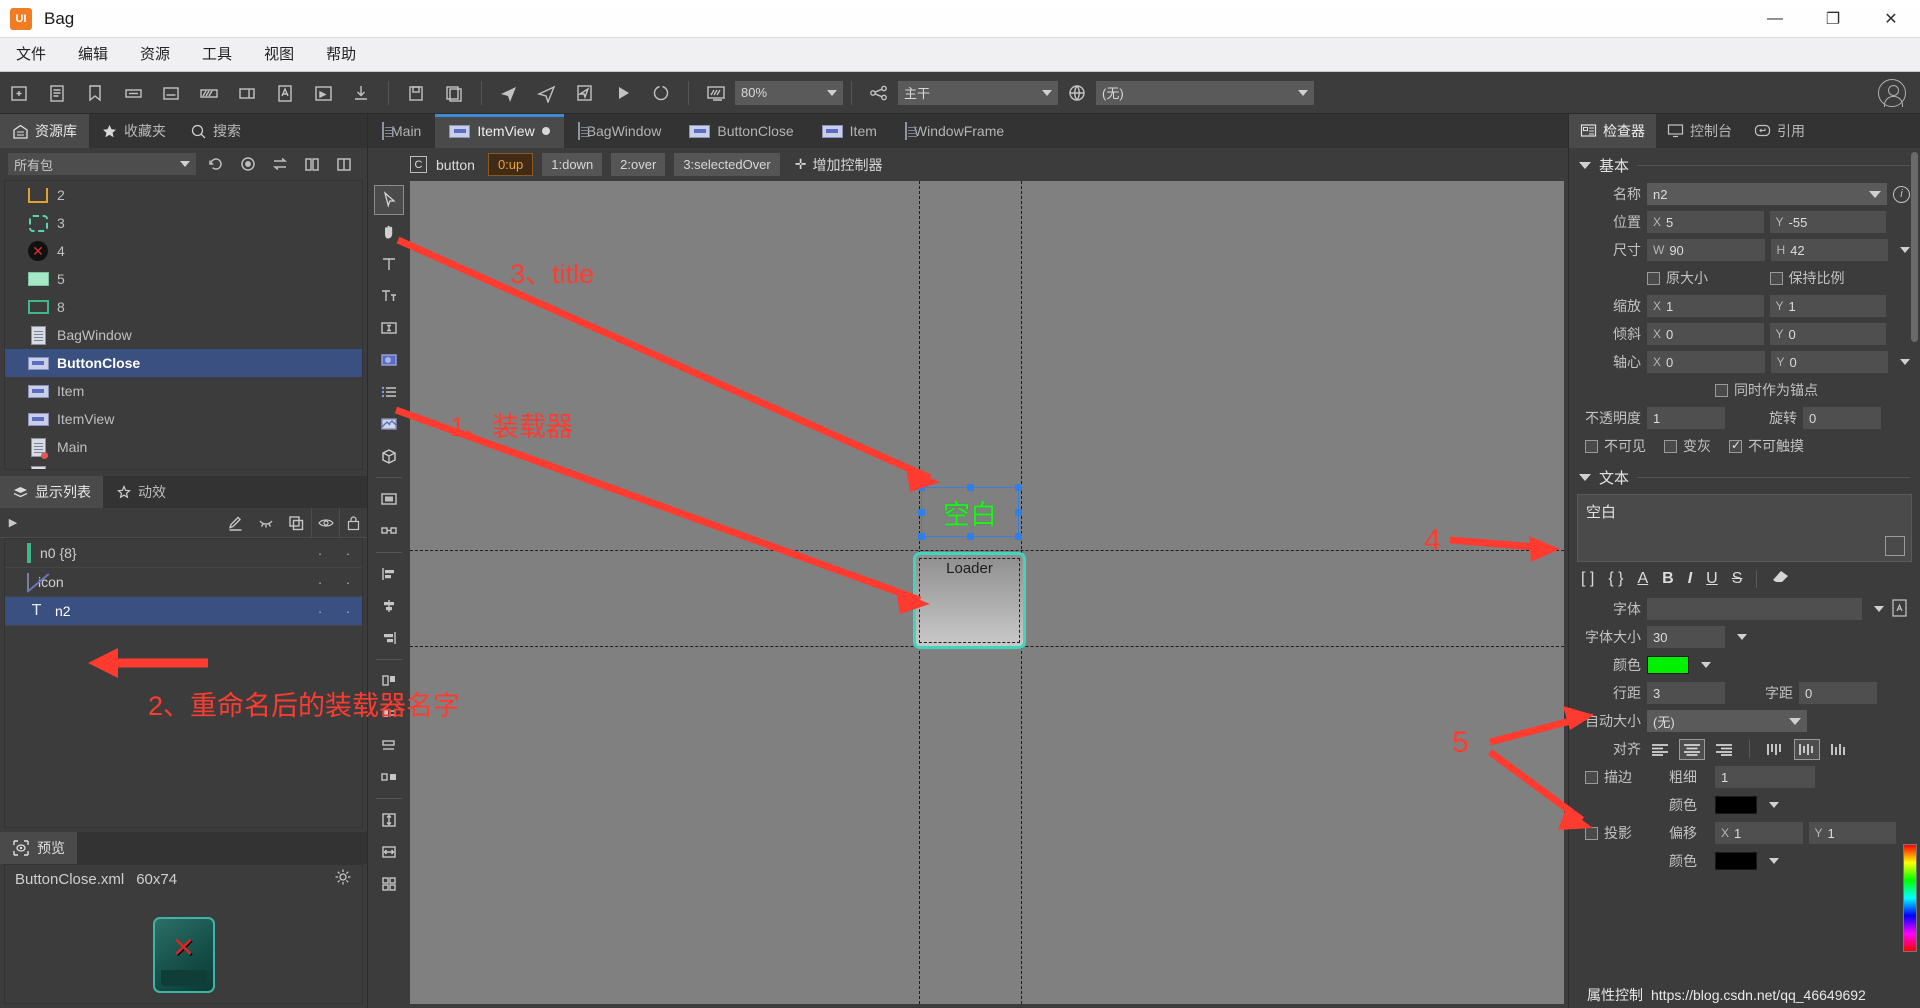 This screenshot has width=1920, height=1008. Describe the element at coordinates (1668, 665) in the screenshot. I see `font-color-swatch` at that location.